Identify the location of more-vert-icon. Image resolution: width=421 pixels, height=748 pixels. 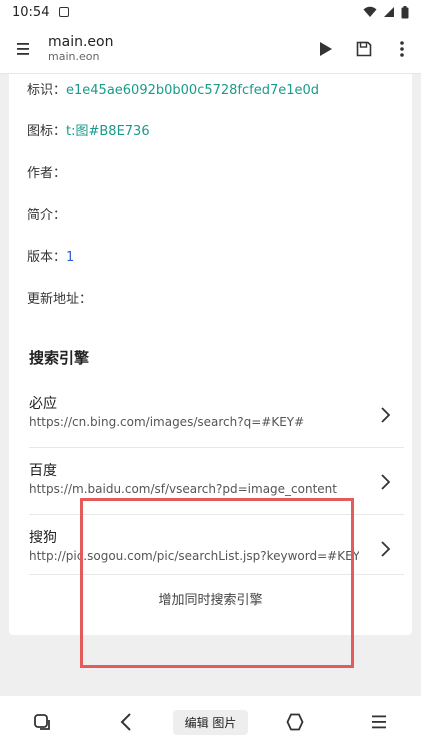
(402, 48).